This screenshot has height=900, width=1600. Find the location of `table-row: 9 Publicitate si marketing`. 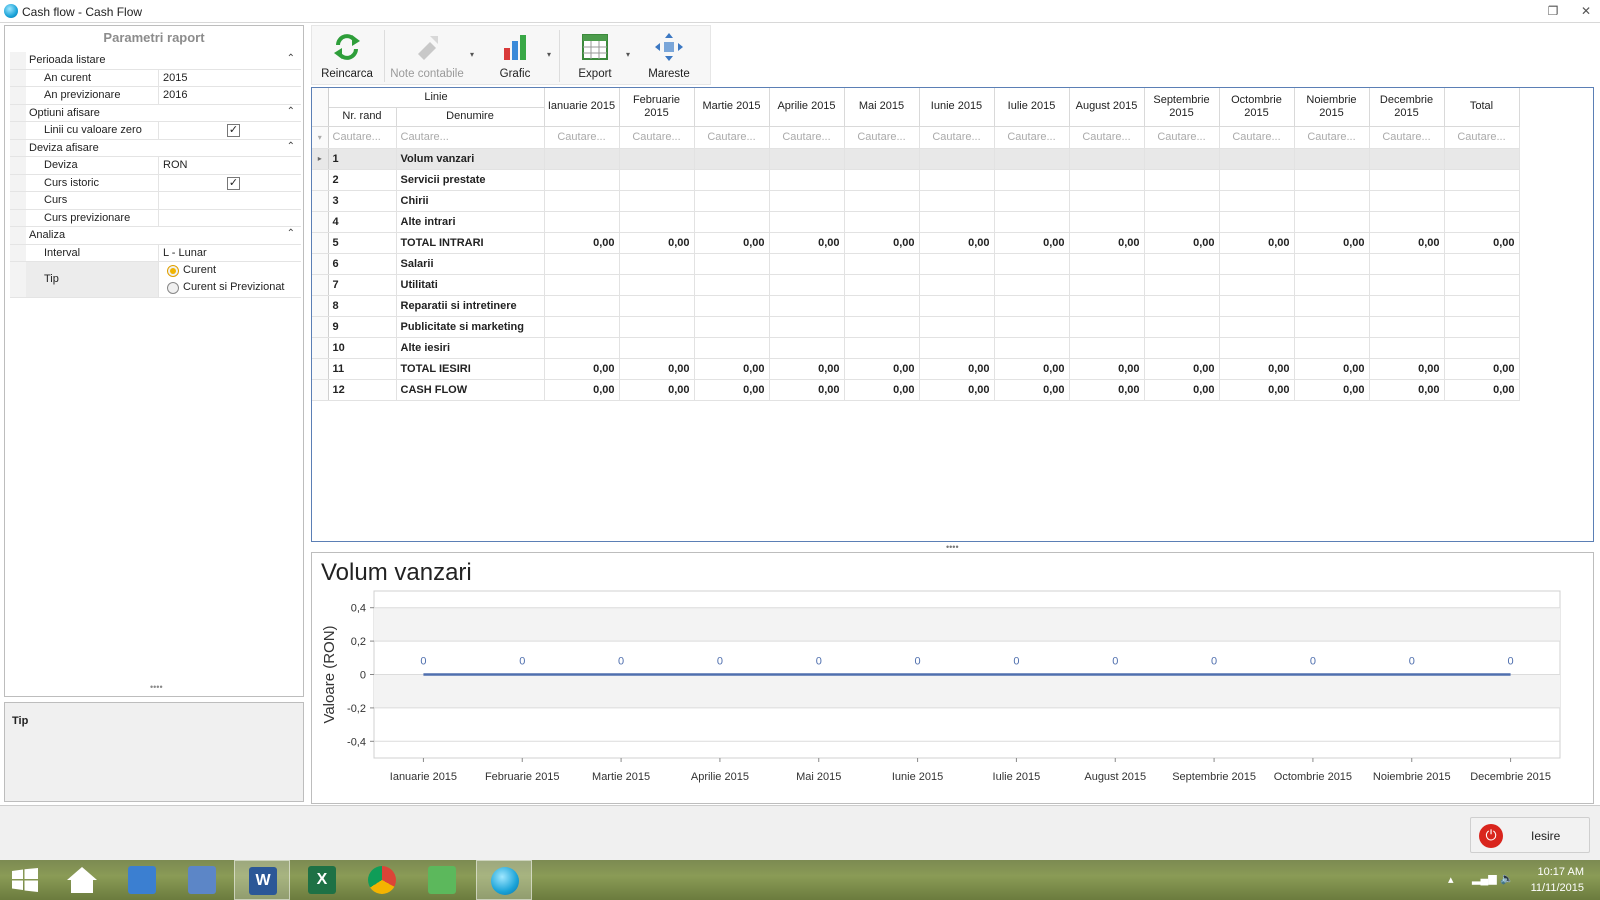

table-row: 9 Publicitate si marketing is located at coordinates (916, 327).